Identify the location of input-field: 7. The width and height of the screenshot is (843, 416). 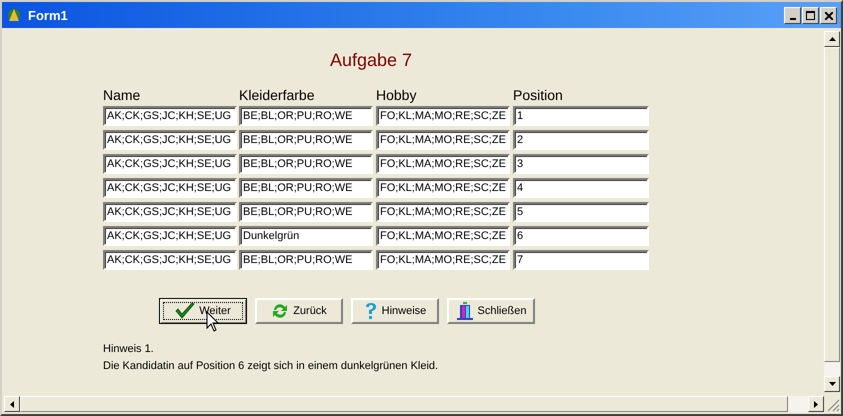
(581, 260).